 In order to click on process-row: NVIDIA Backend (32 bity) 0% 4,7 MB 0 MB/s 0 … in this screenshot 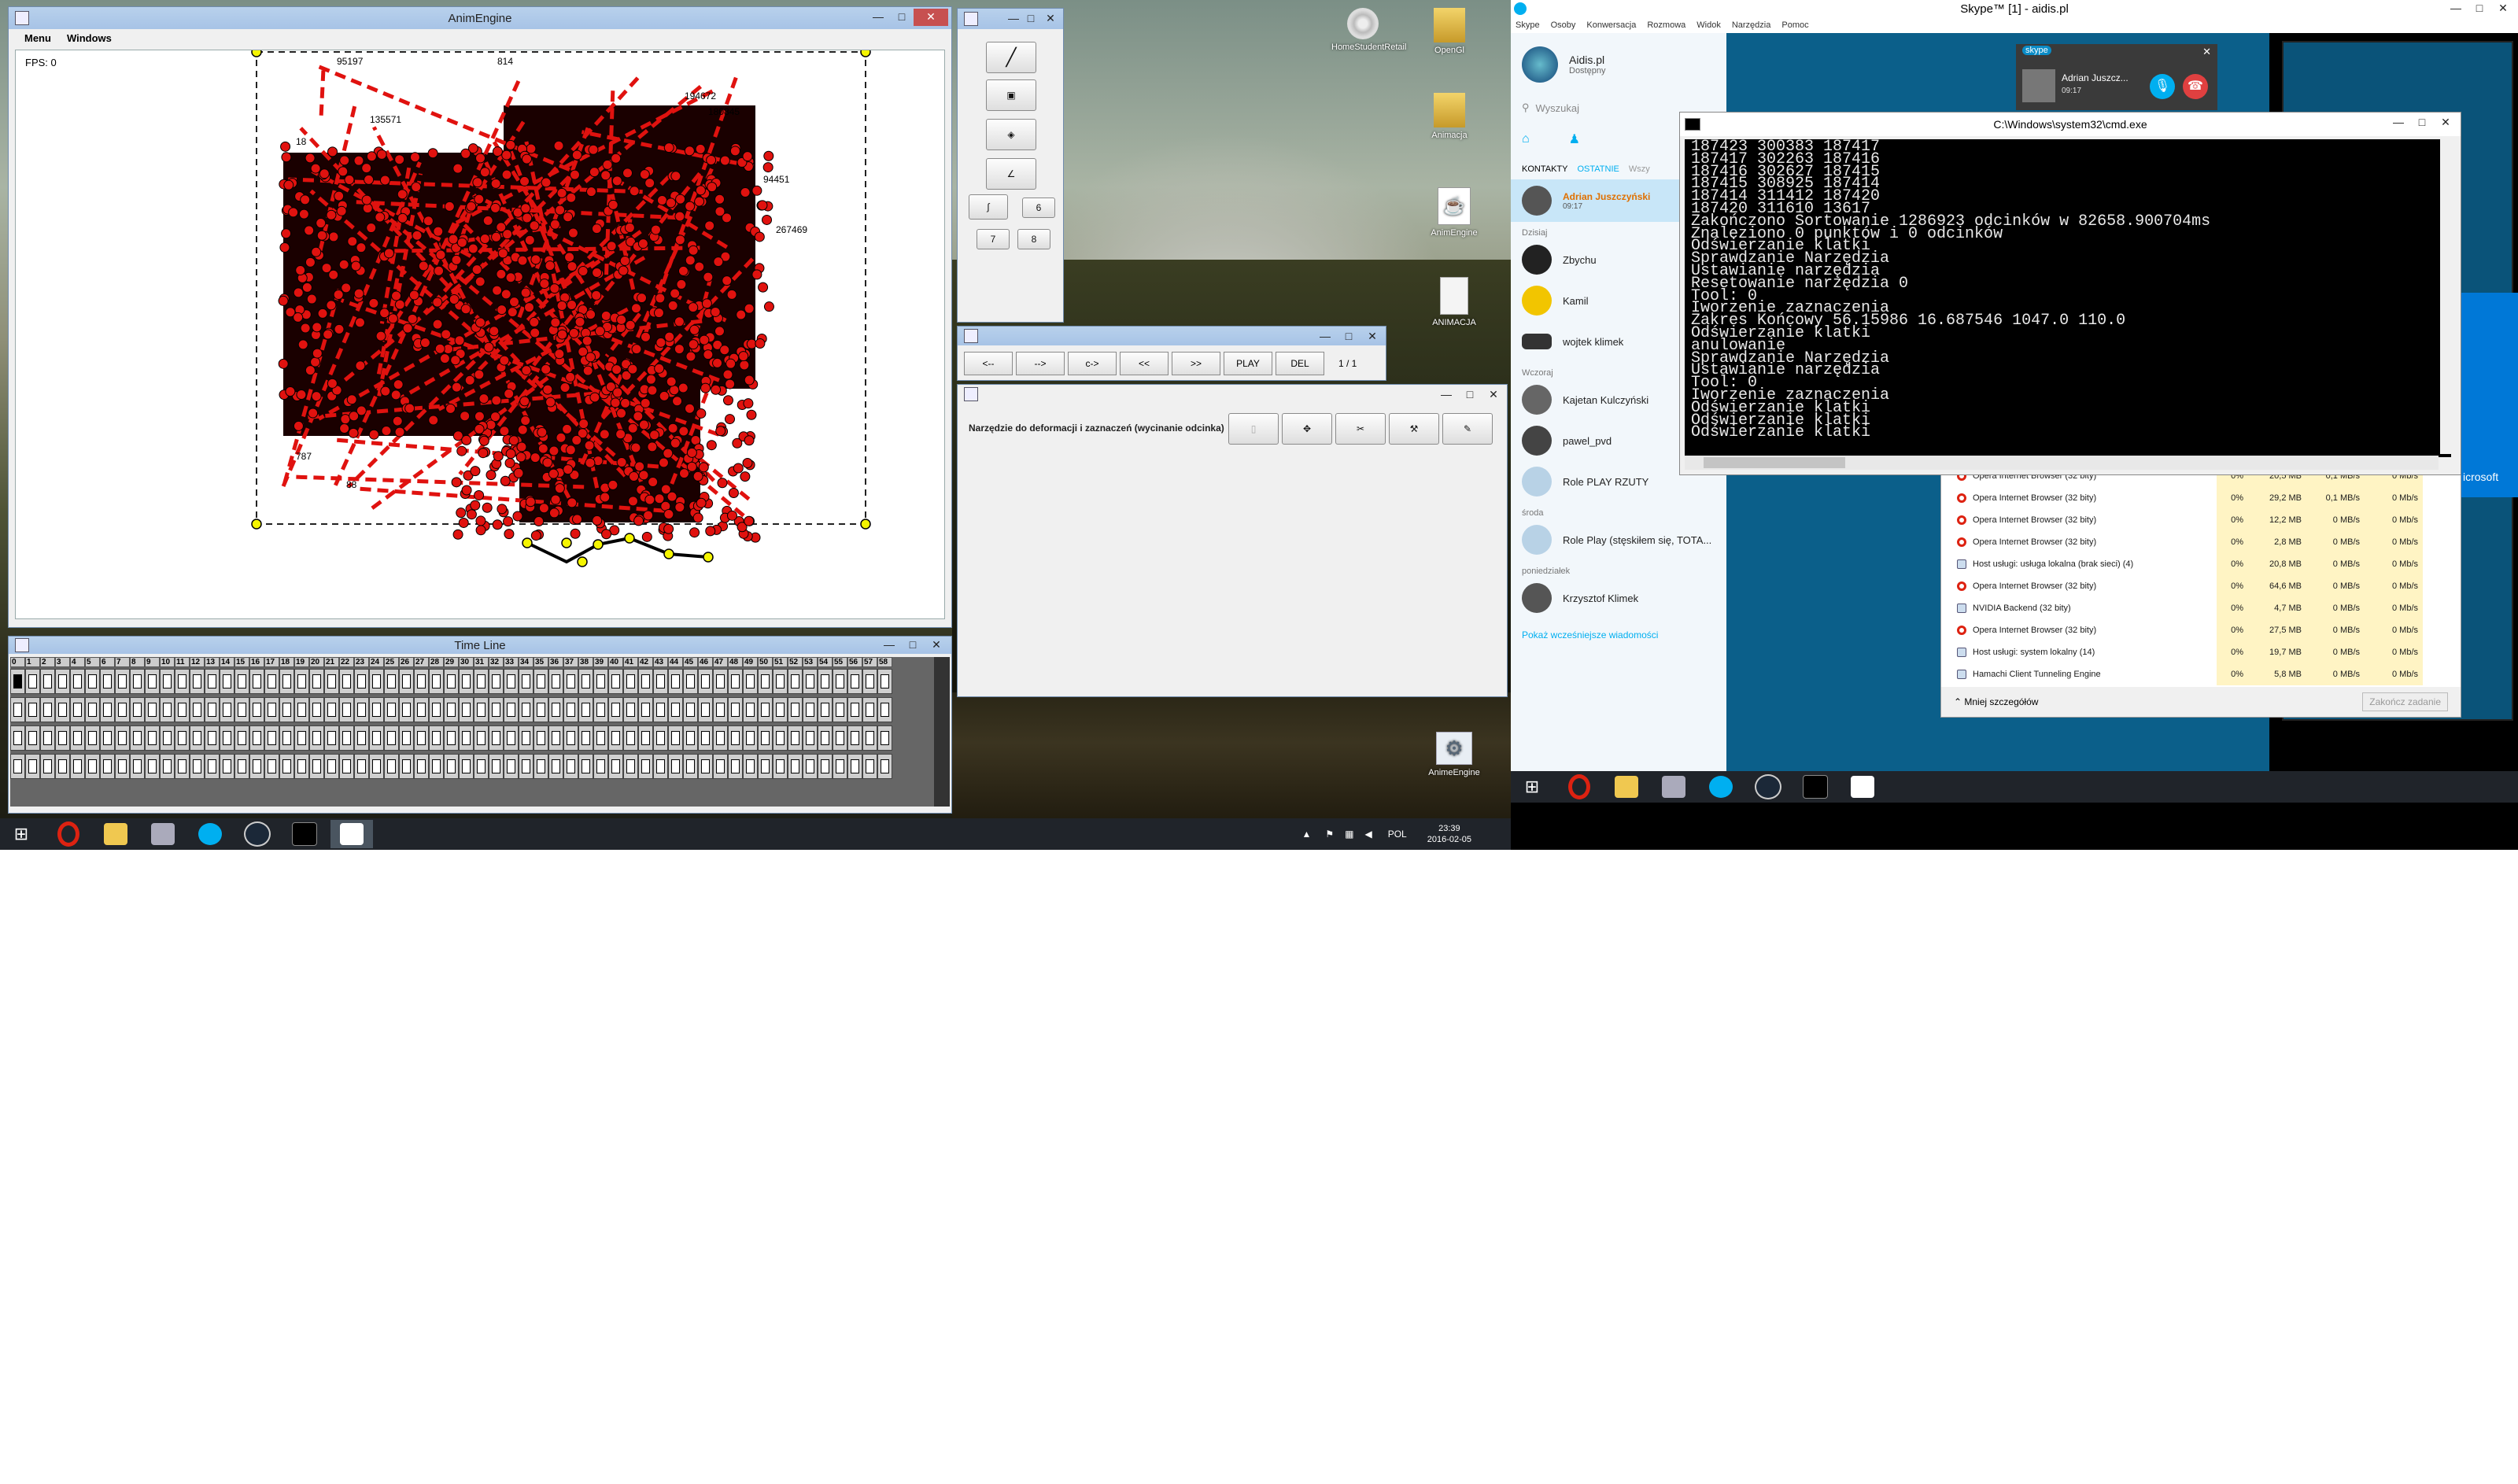, I will do `click(2209, 608)`.